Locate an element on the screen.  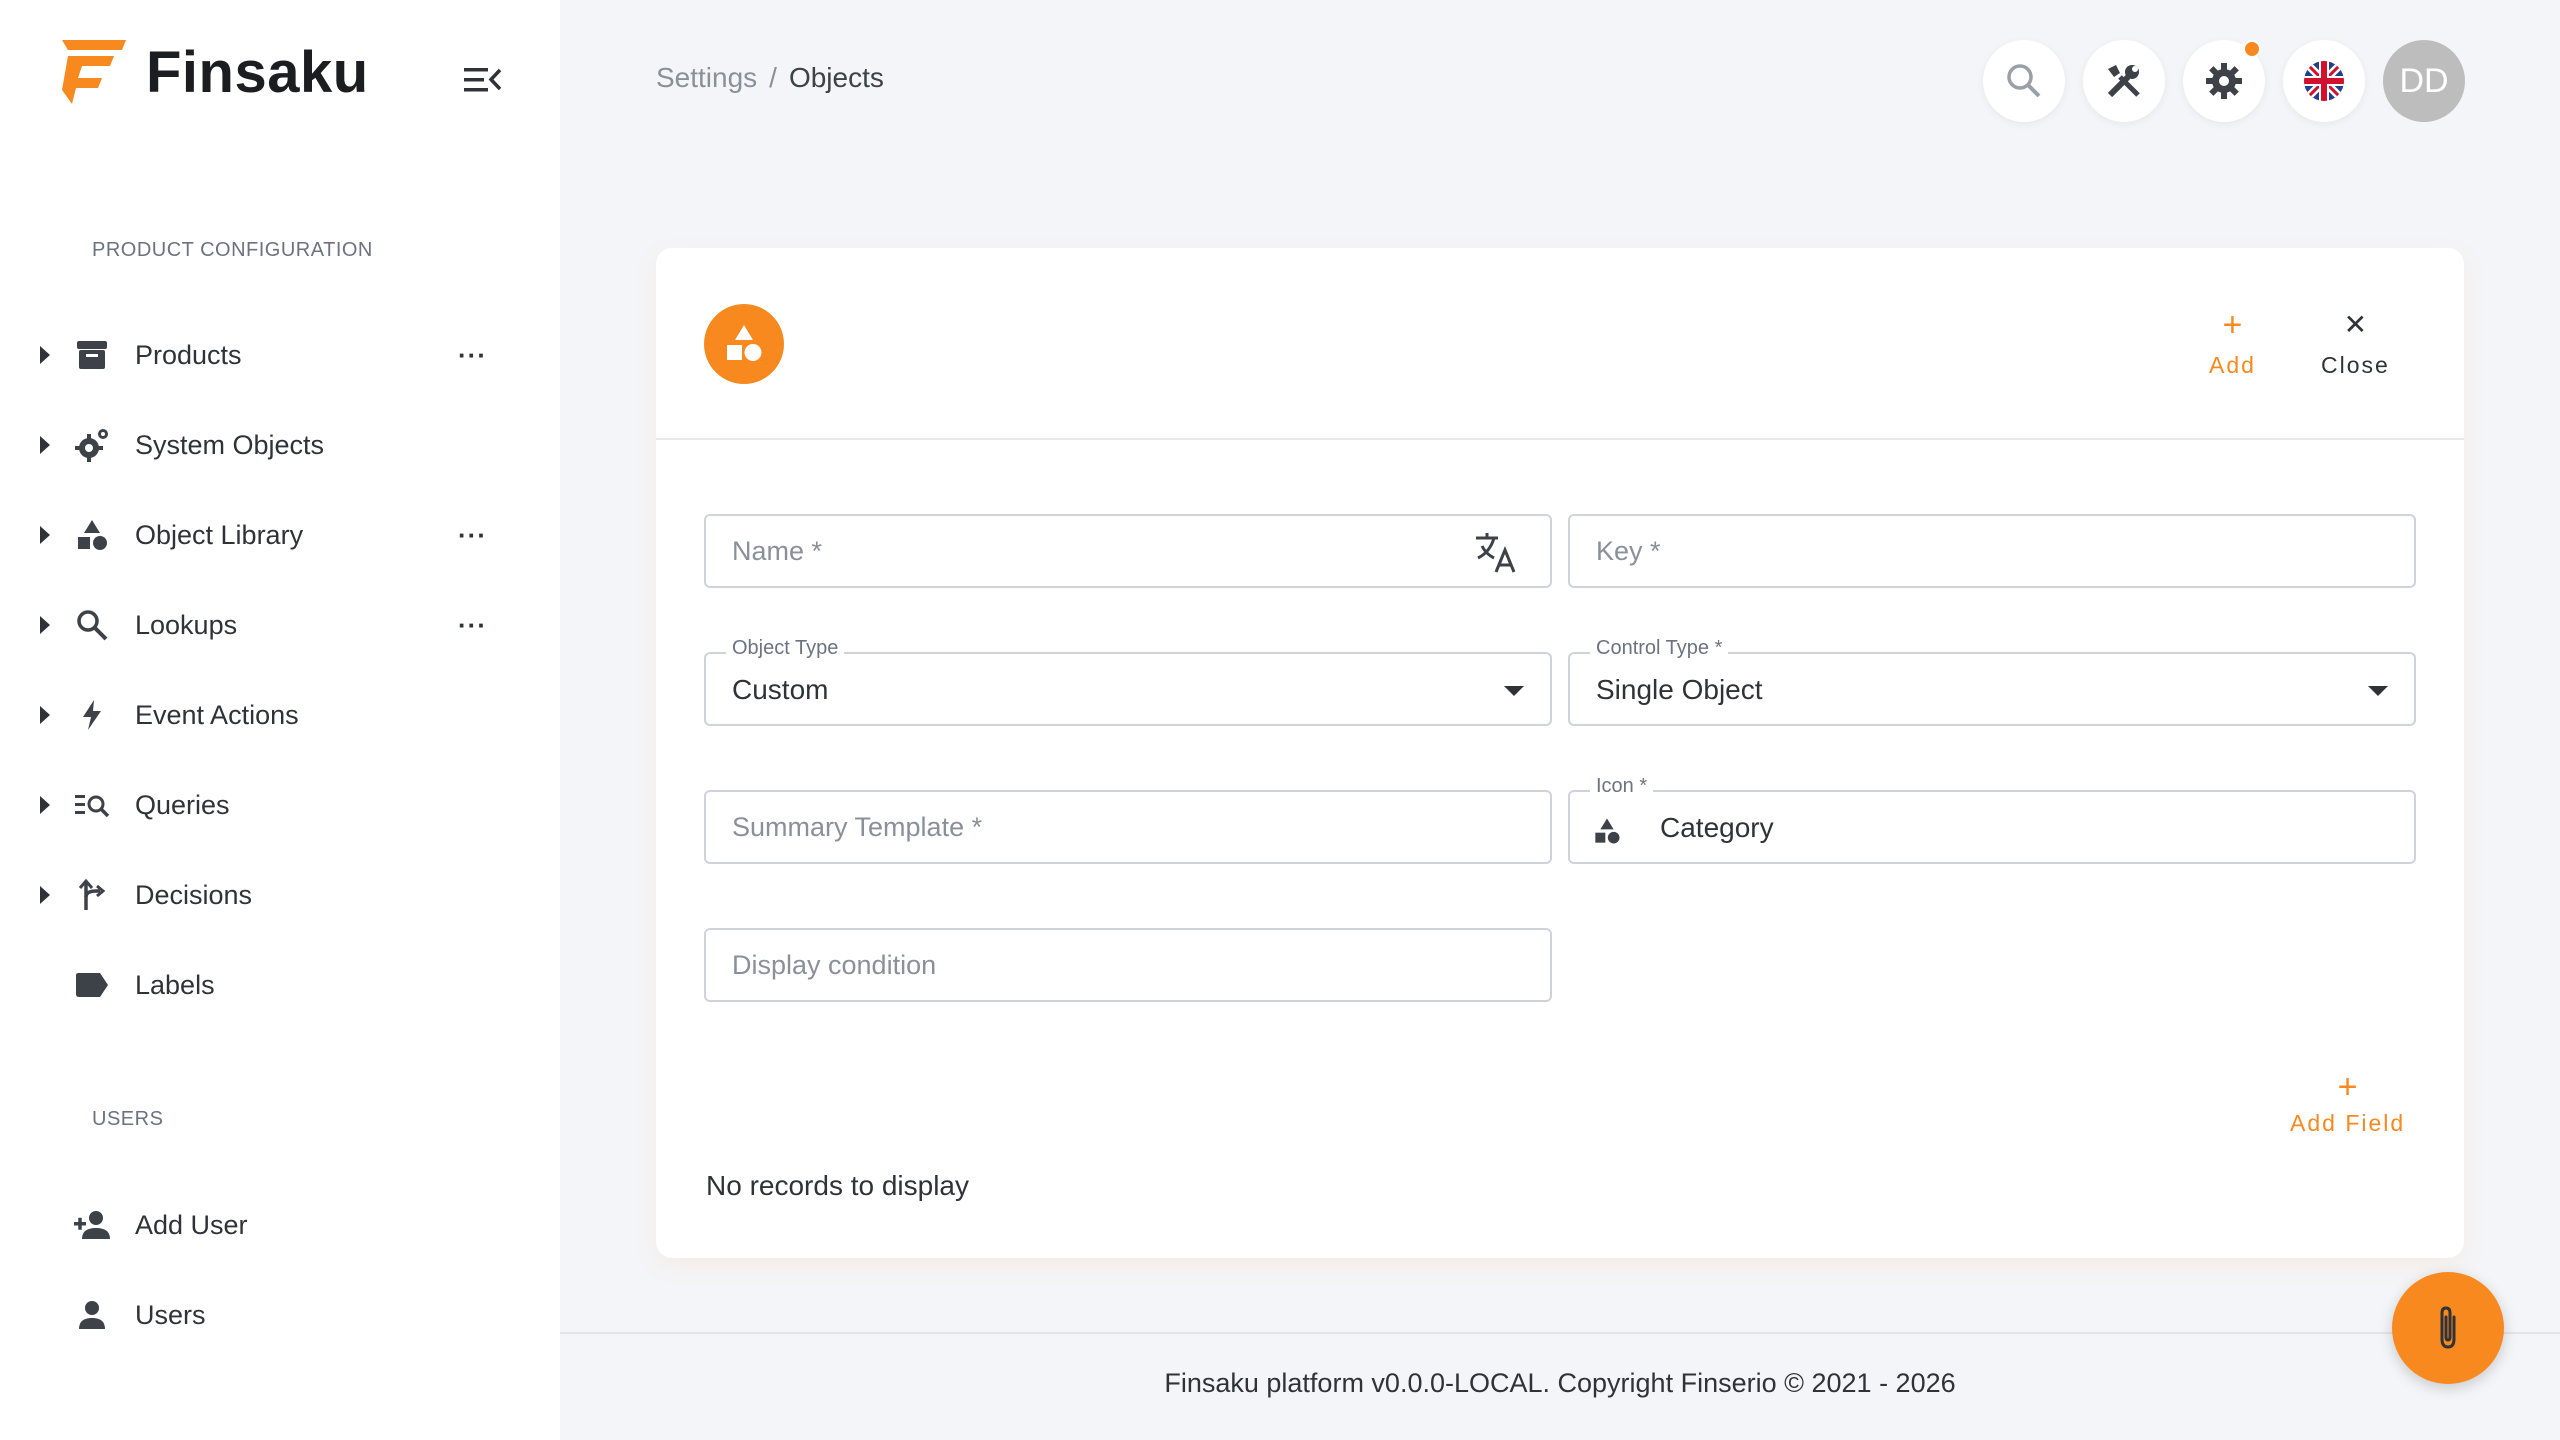
sidebar-item-label: Queries is located at coordinates (182, 804).